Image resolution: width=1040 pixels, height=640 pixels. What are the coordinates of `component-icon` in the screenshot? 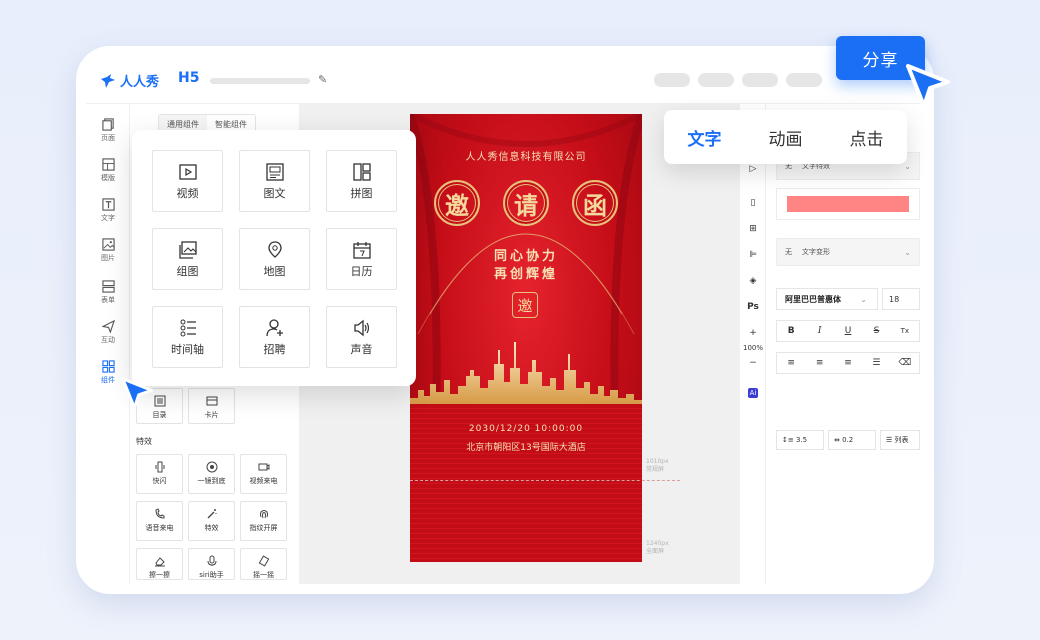 It's located at (108, 366).